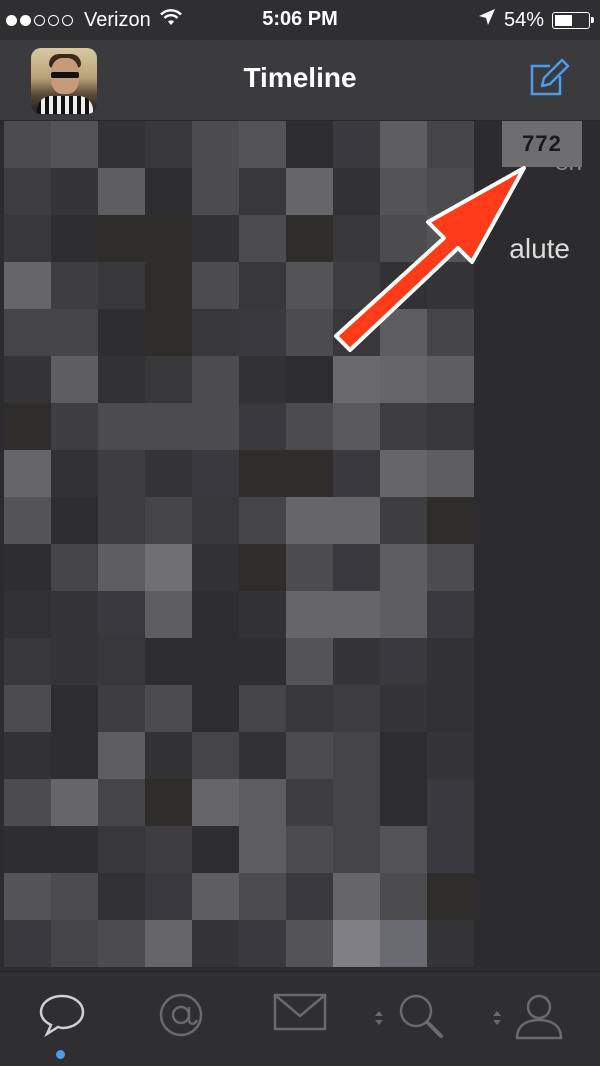  I want to click on tab-messages, so click(300, 1022).